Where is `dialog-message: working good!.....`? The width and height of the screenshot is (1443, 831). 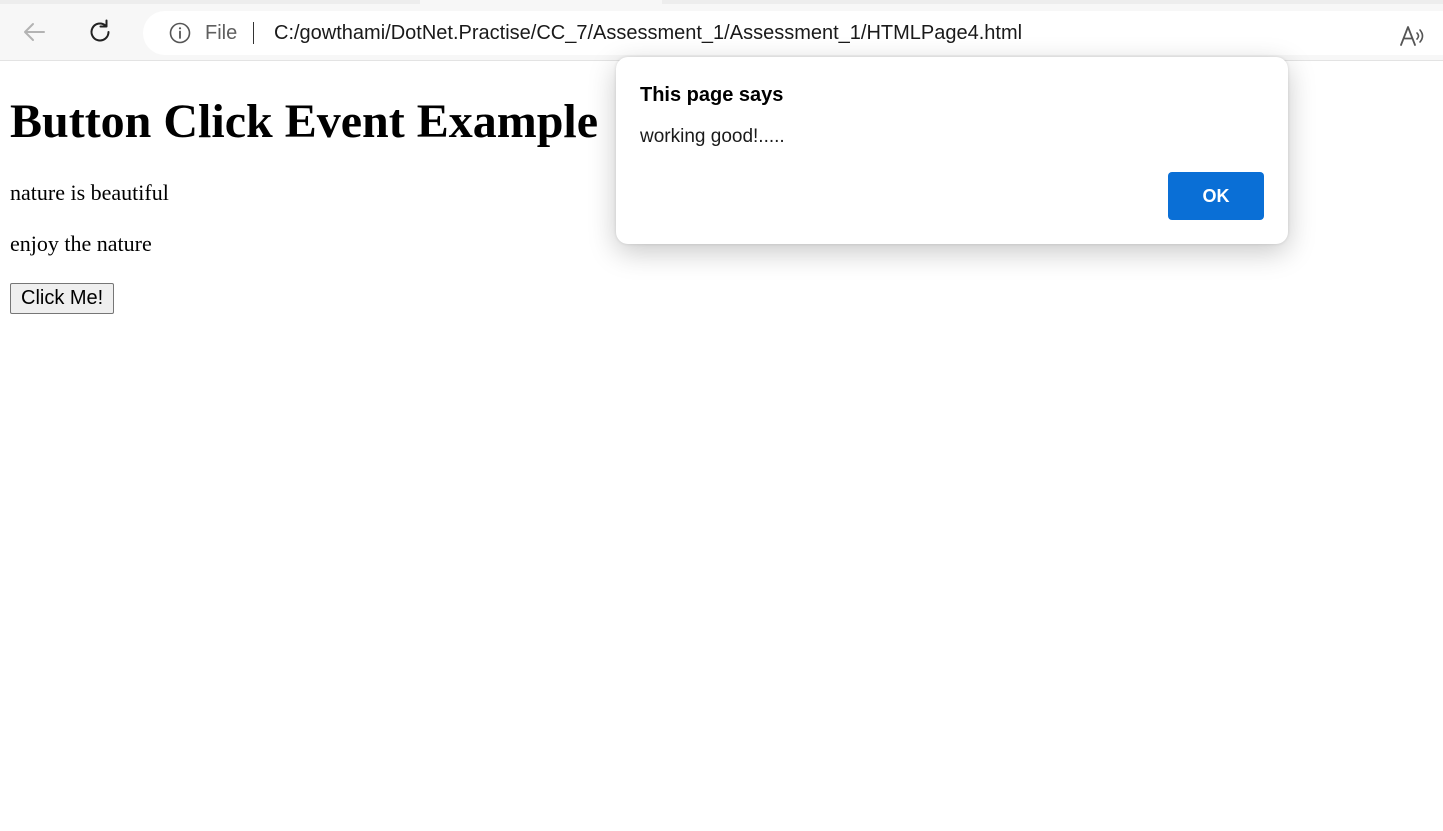
dialog-message: working good!..... is located at coordinates (712, 136).